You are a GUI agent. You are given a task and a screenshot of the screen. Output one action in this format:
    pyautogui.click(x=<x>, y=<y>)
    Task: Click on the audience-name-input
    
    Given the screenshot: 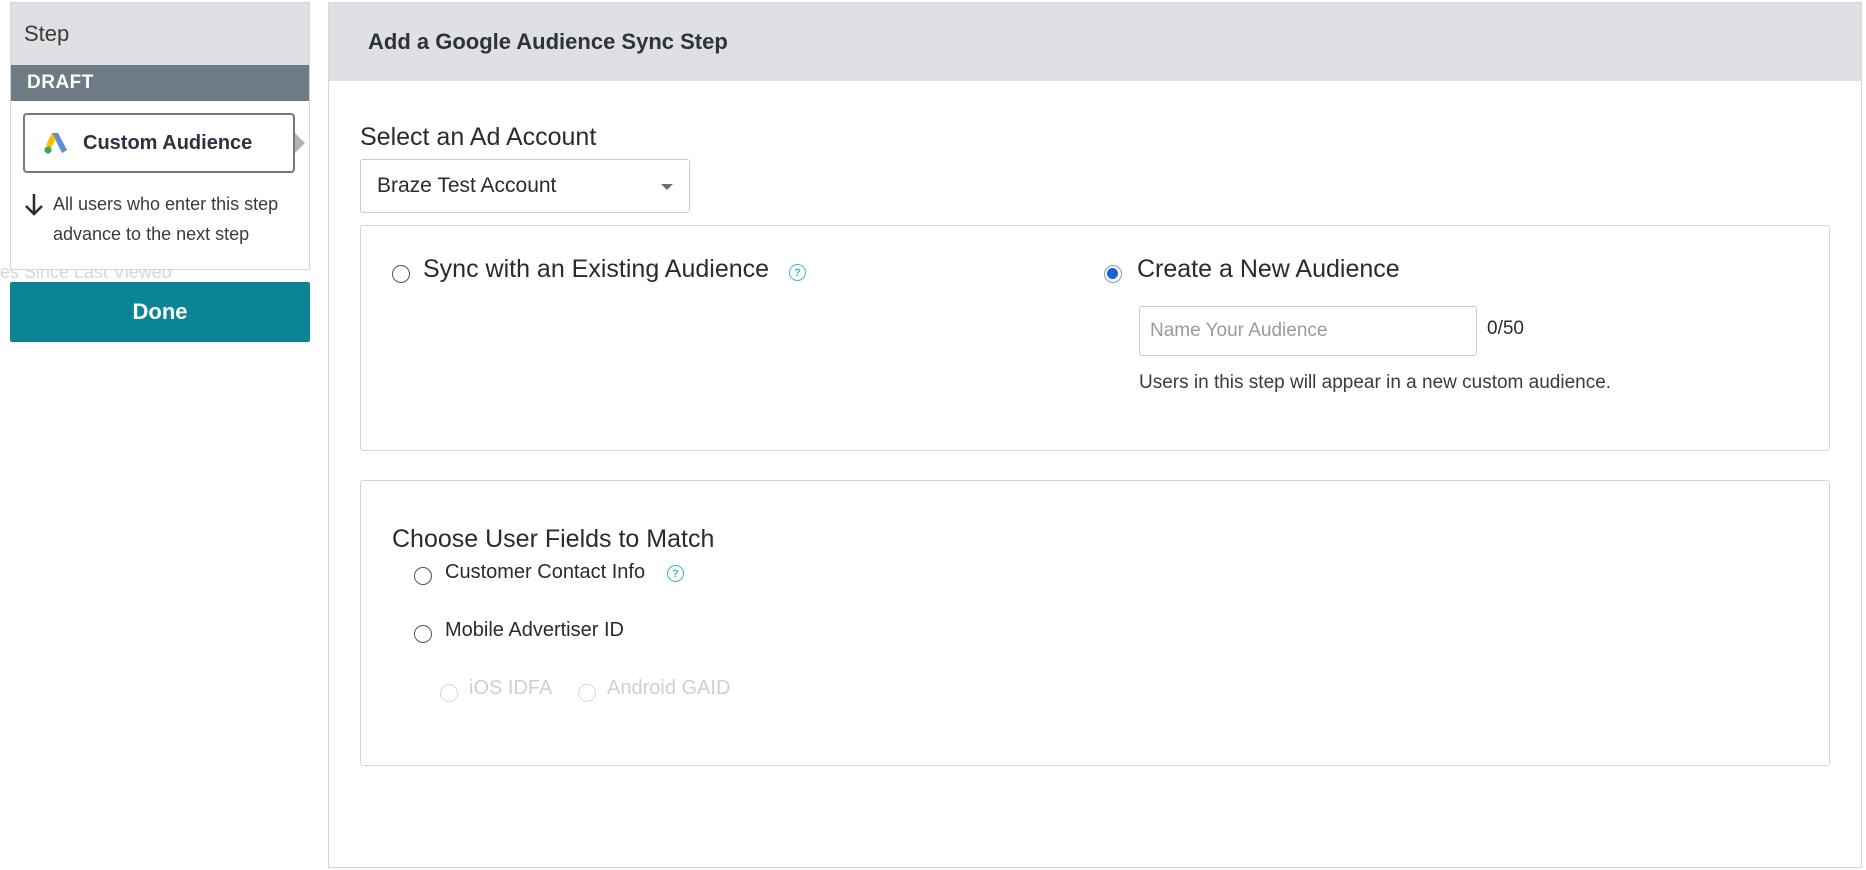 What is the action you would take?
    pyautogui.click(x=1308, y=331)
    